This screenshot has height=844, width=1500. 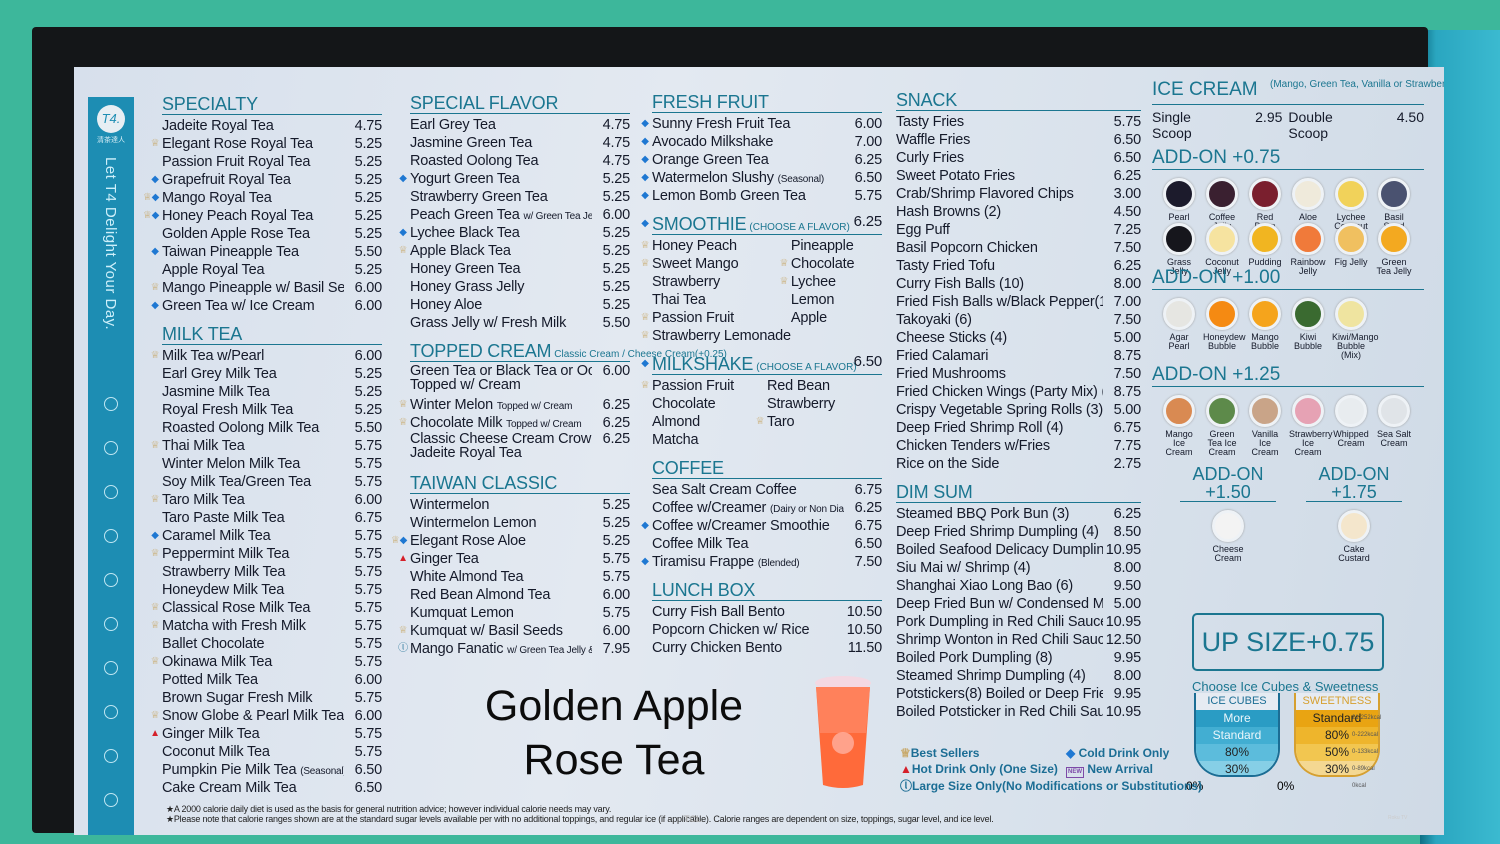 I want to click on item-name-wrap: Curry Chicken Bento, so click(x=748, y=648).